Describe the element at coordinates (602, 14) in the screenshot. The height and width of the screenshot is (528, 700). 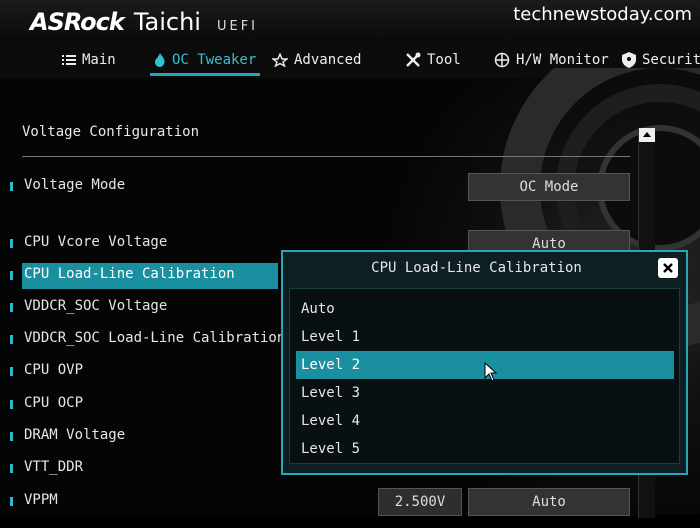
I see `watermark: technewstoday.com` at that location.